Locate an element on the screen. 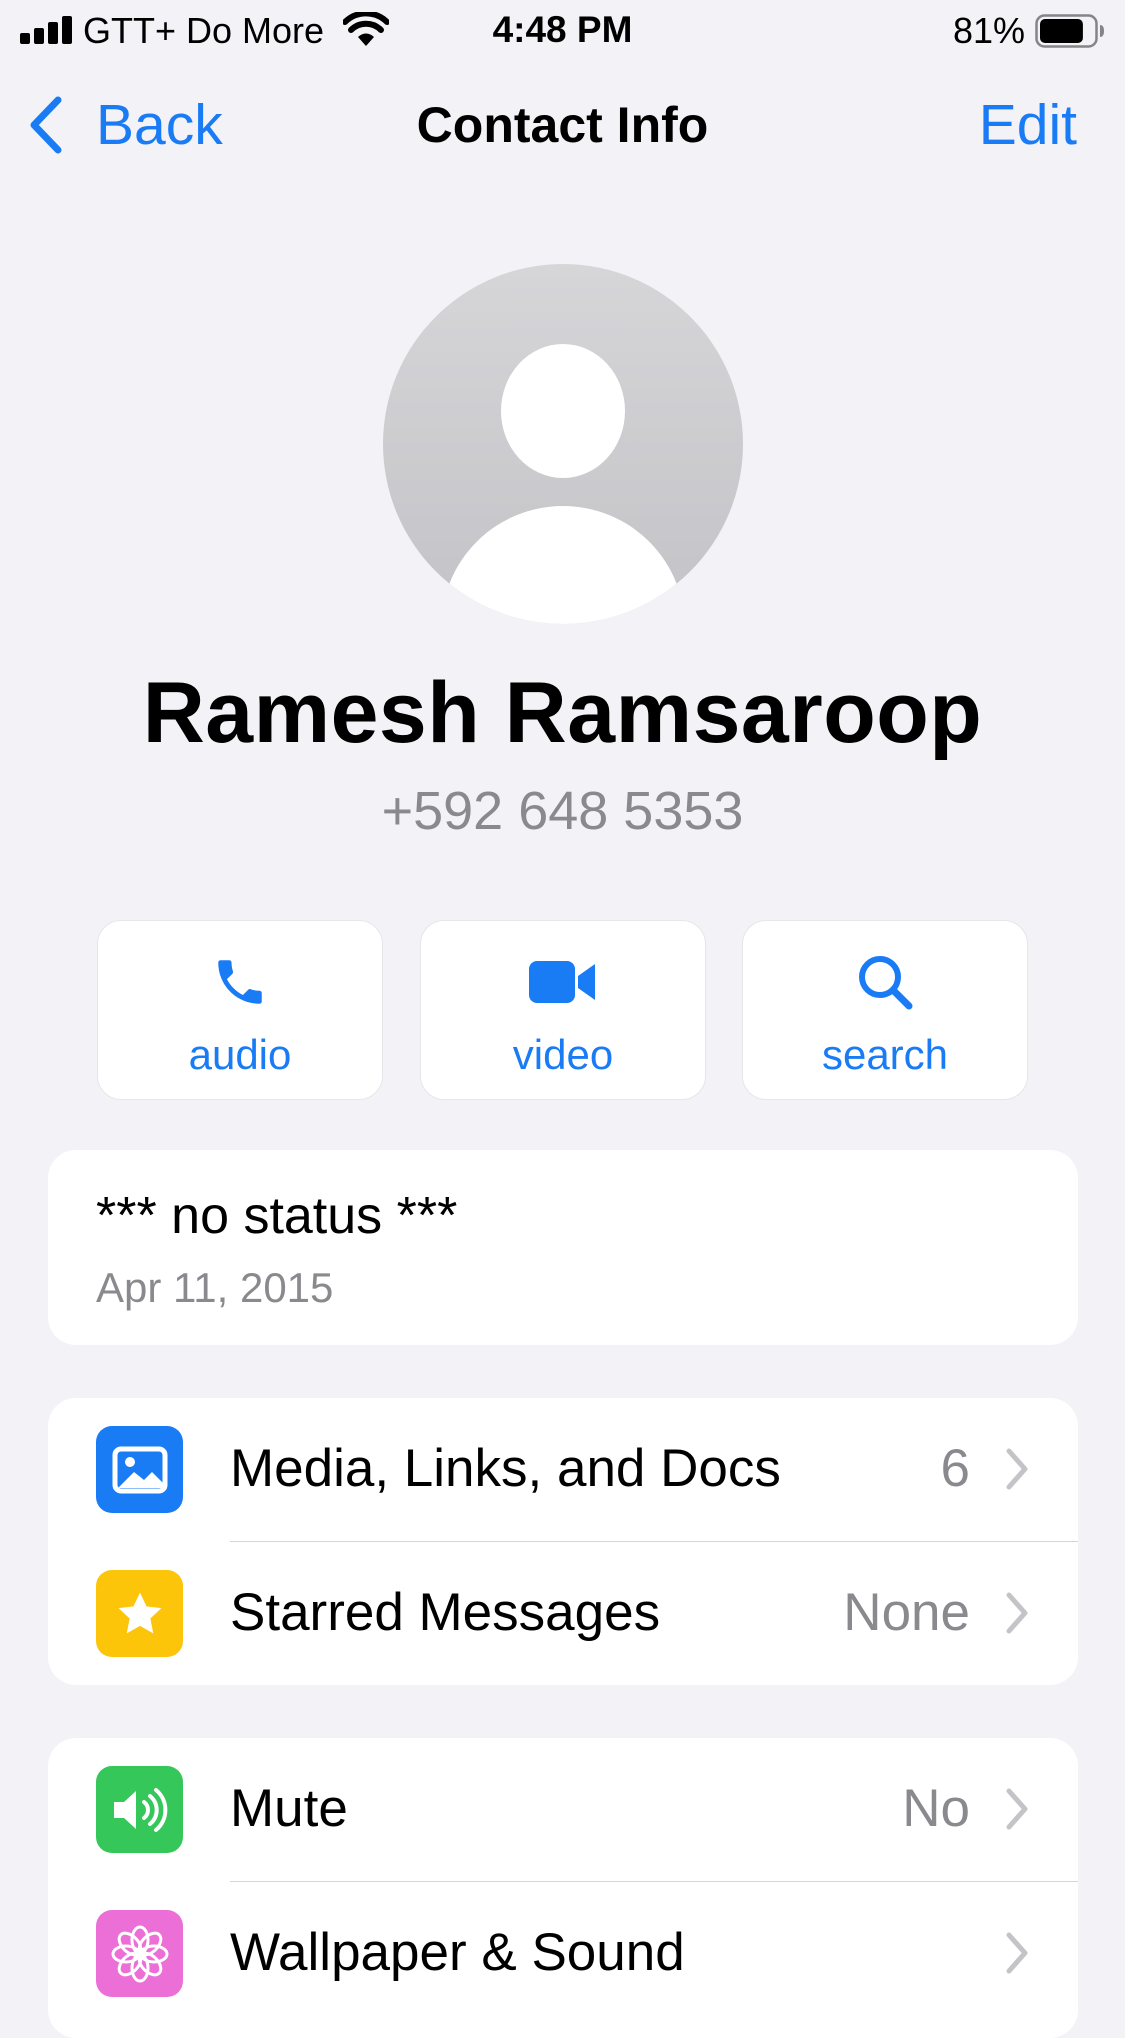 The height and width of the screenshot is (2038, 1125). wallpaper-sound-label: Wallpaper & Sound is located at coordinates (457, 1952).